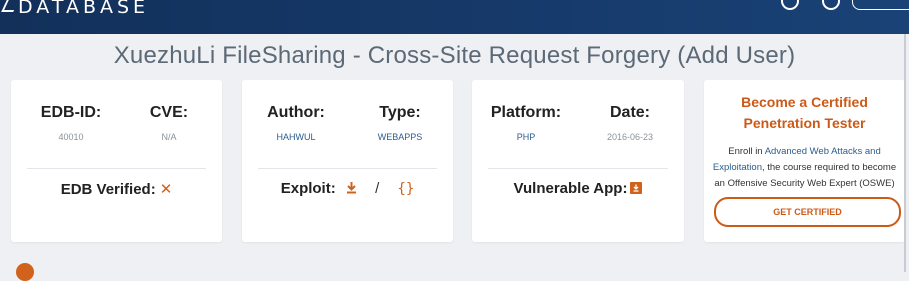 Image resolution: width=909 pixels, height=281 pixels. What do you see at coordinates (308, 188) in the screenshot?
I see `exploit-label: Exploit:` at bounding box center [308, 188].